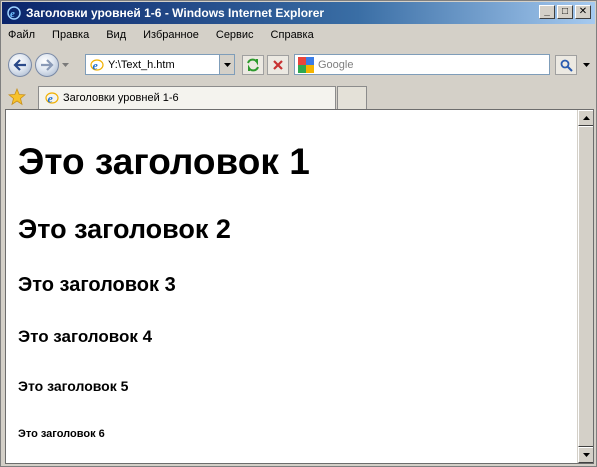 This screenshot has height=467, width=597. I want to click on forward-arrow-icon, so click(47, 65).